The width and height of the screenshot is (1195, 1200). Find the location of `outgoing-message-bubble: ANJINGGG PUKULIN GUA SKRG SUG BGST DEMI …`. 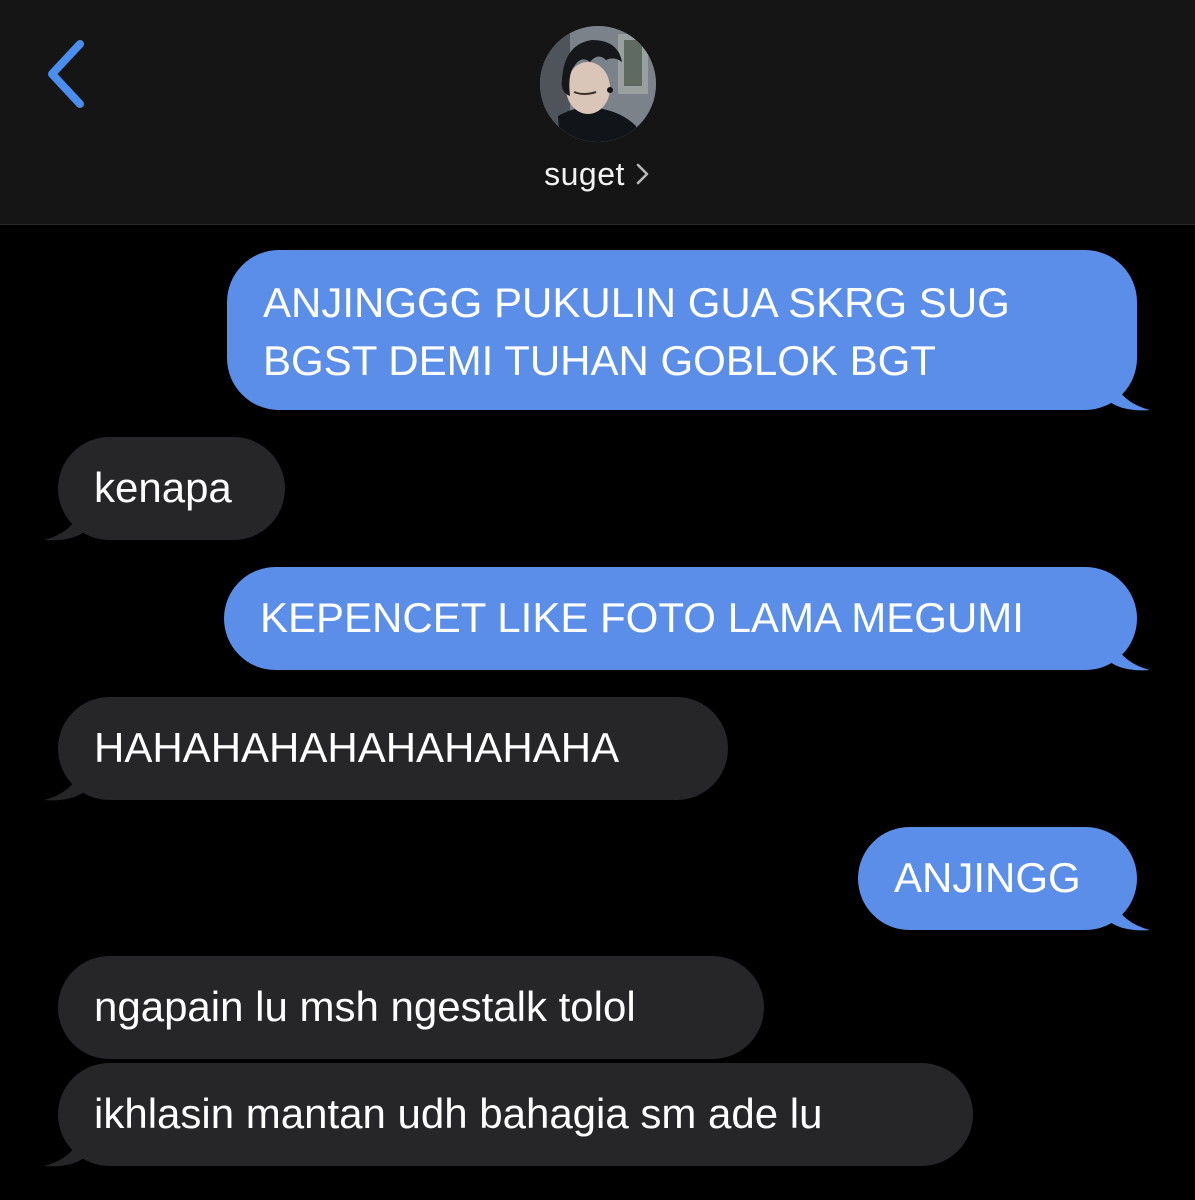

outgoing-message-bubble: ANJINGGG PUKULIN GUA SKRG SUG BGST DEMI … is located at coordinates (682, 330).